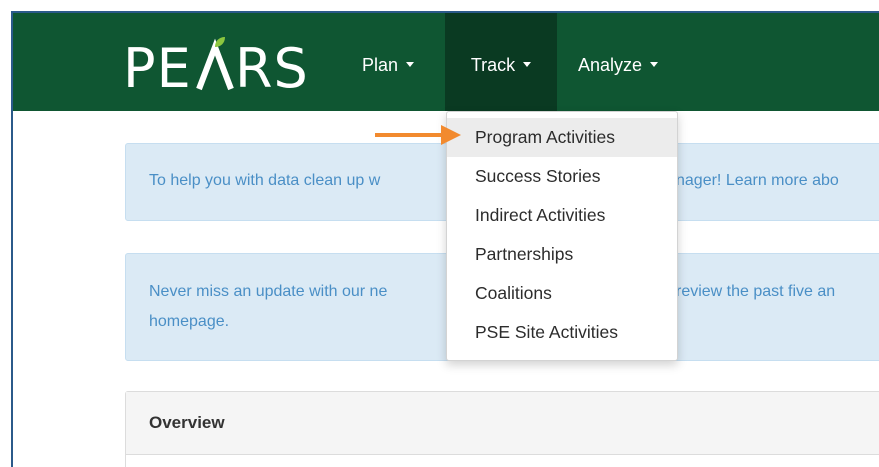 The width and height of the screenshot is (879, 467). I want to click on nav-track-label: Track, so click(493, 65).